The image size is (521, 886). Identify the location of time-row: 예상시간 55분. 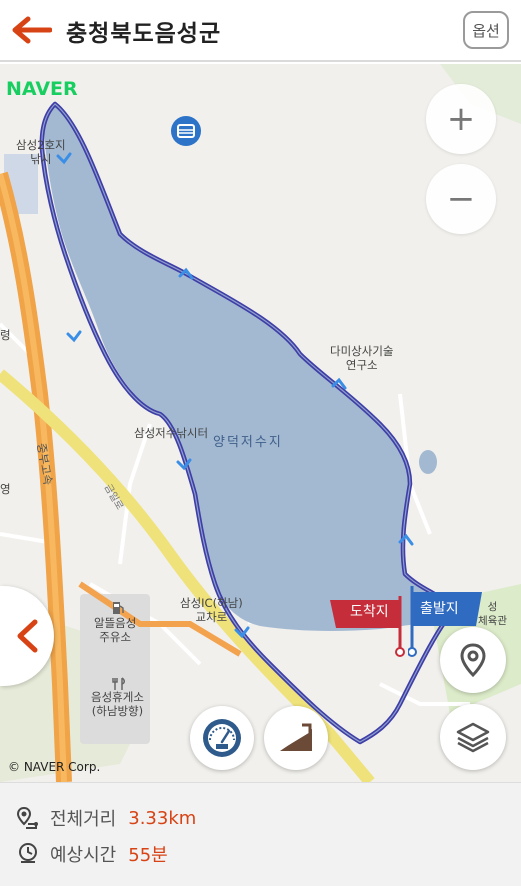
(92, 854).